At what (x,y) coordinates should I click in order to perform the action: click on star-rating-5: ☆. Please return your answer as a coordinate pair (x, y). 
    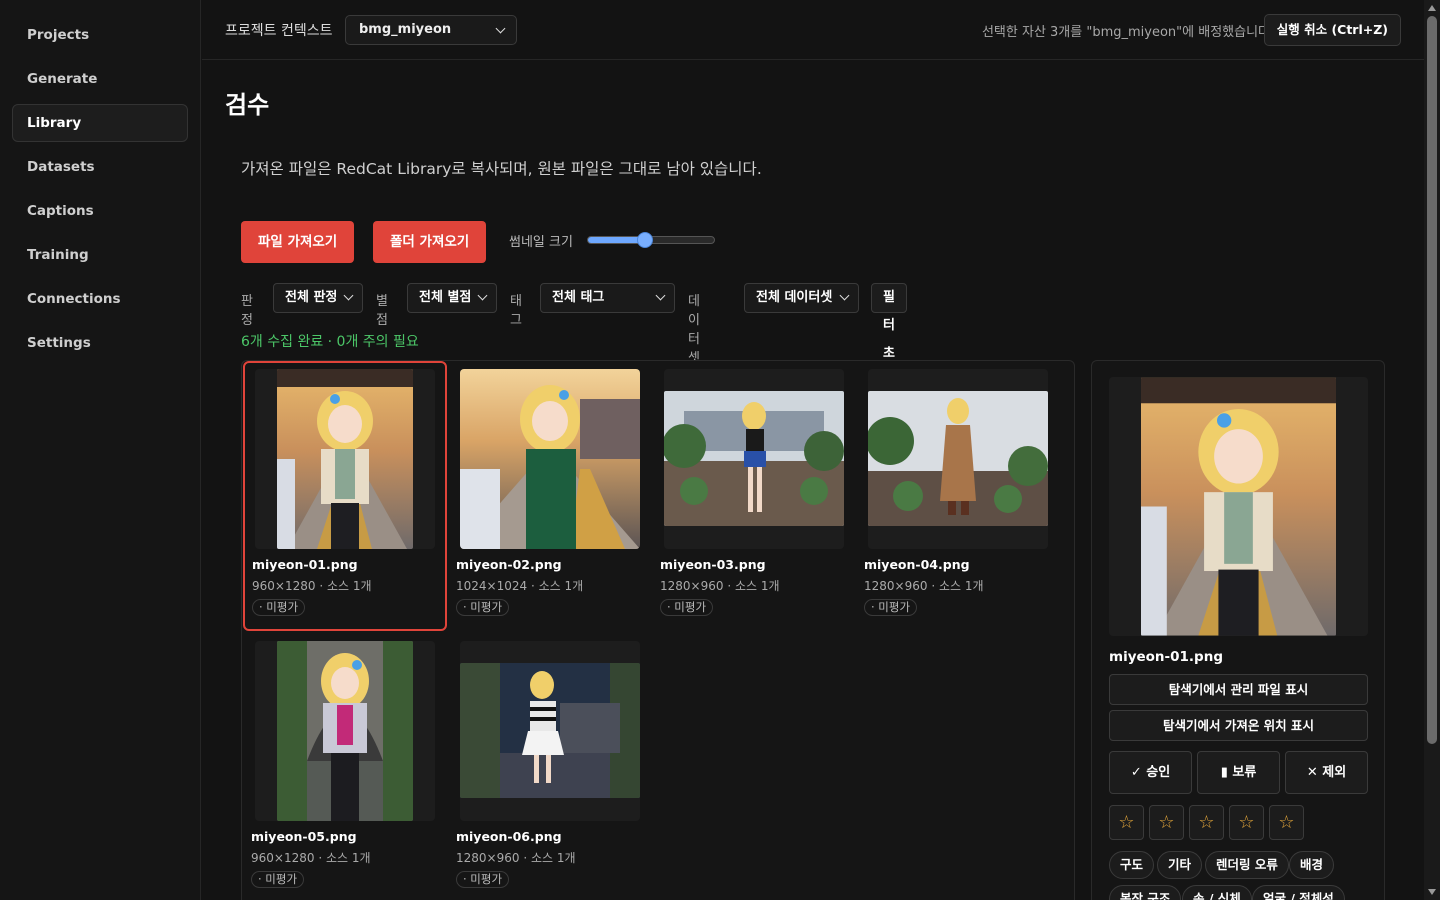
    Looking at the image, I should click on (1286, 822).